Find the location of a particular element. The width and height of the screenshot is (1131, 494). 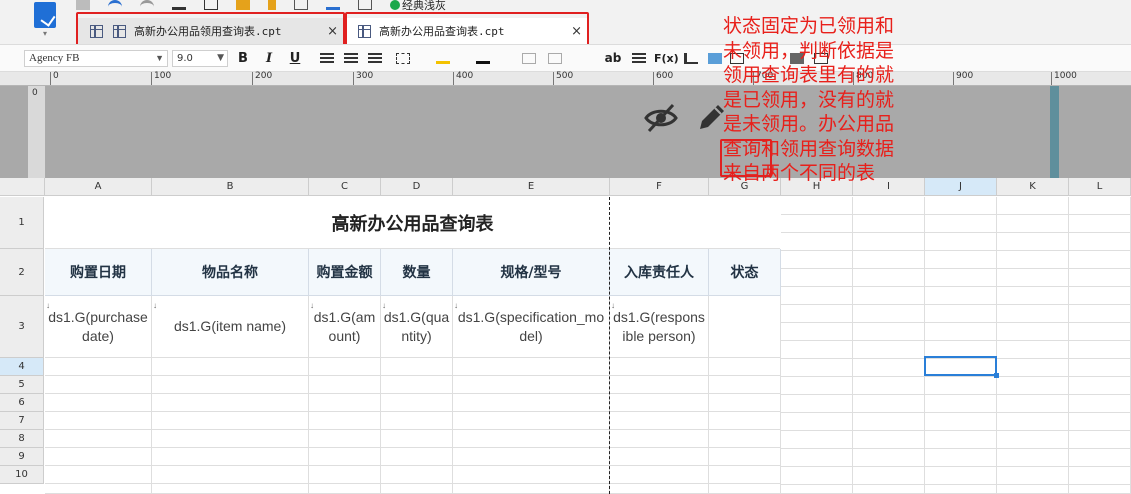

binding-text: ds1.G(item name) is located at coordinates (230, 326).